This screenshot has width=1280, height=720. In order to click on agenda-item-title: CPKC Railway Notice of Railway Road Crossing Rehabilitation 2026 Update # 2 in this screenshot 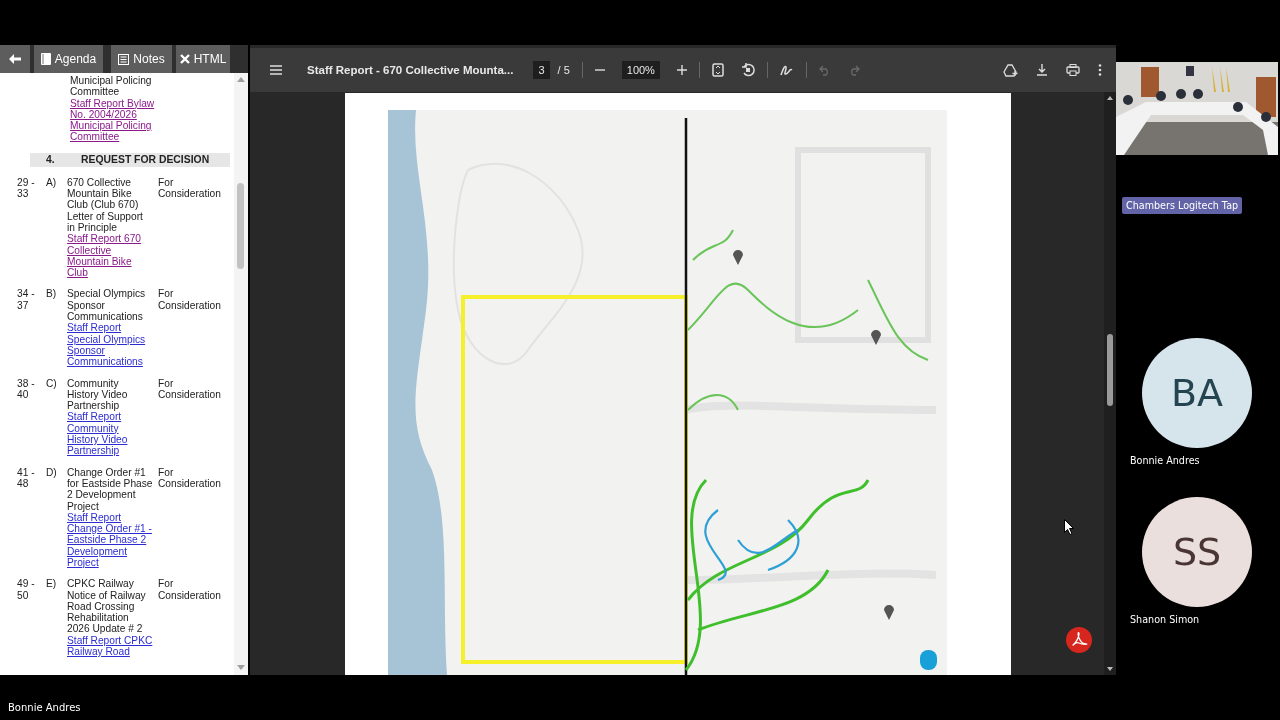, I will do `click(107, 606)`.